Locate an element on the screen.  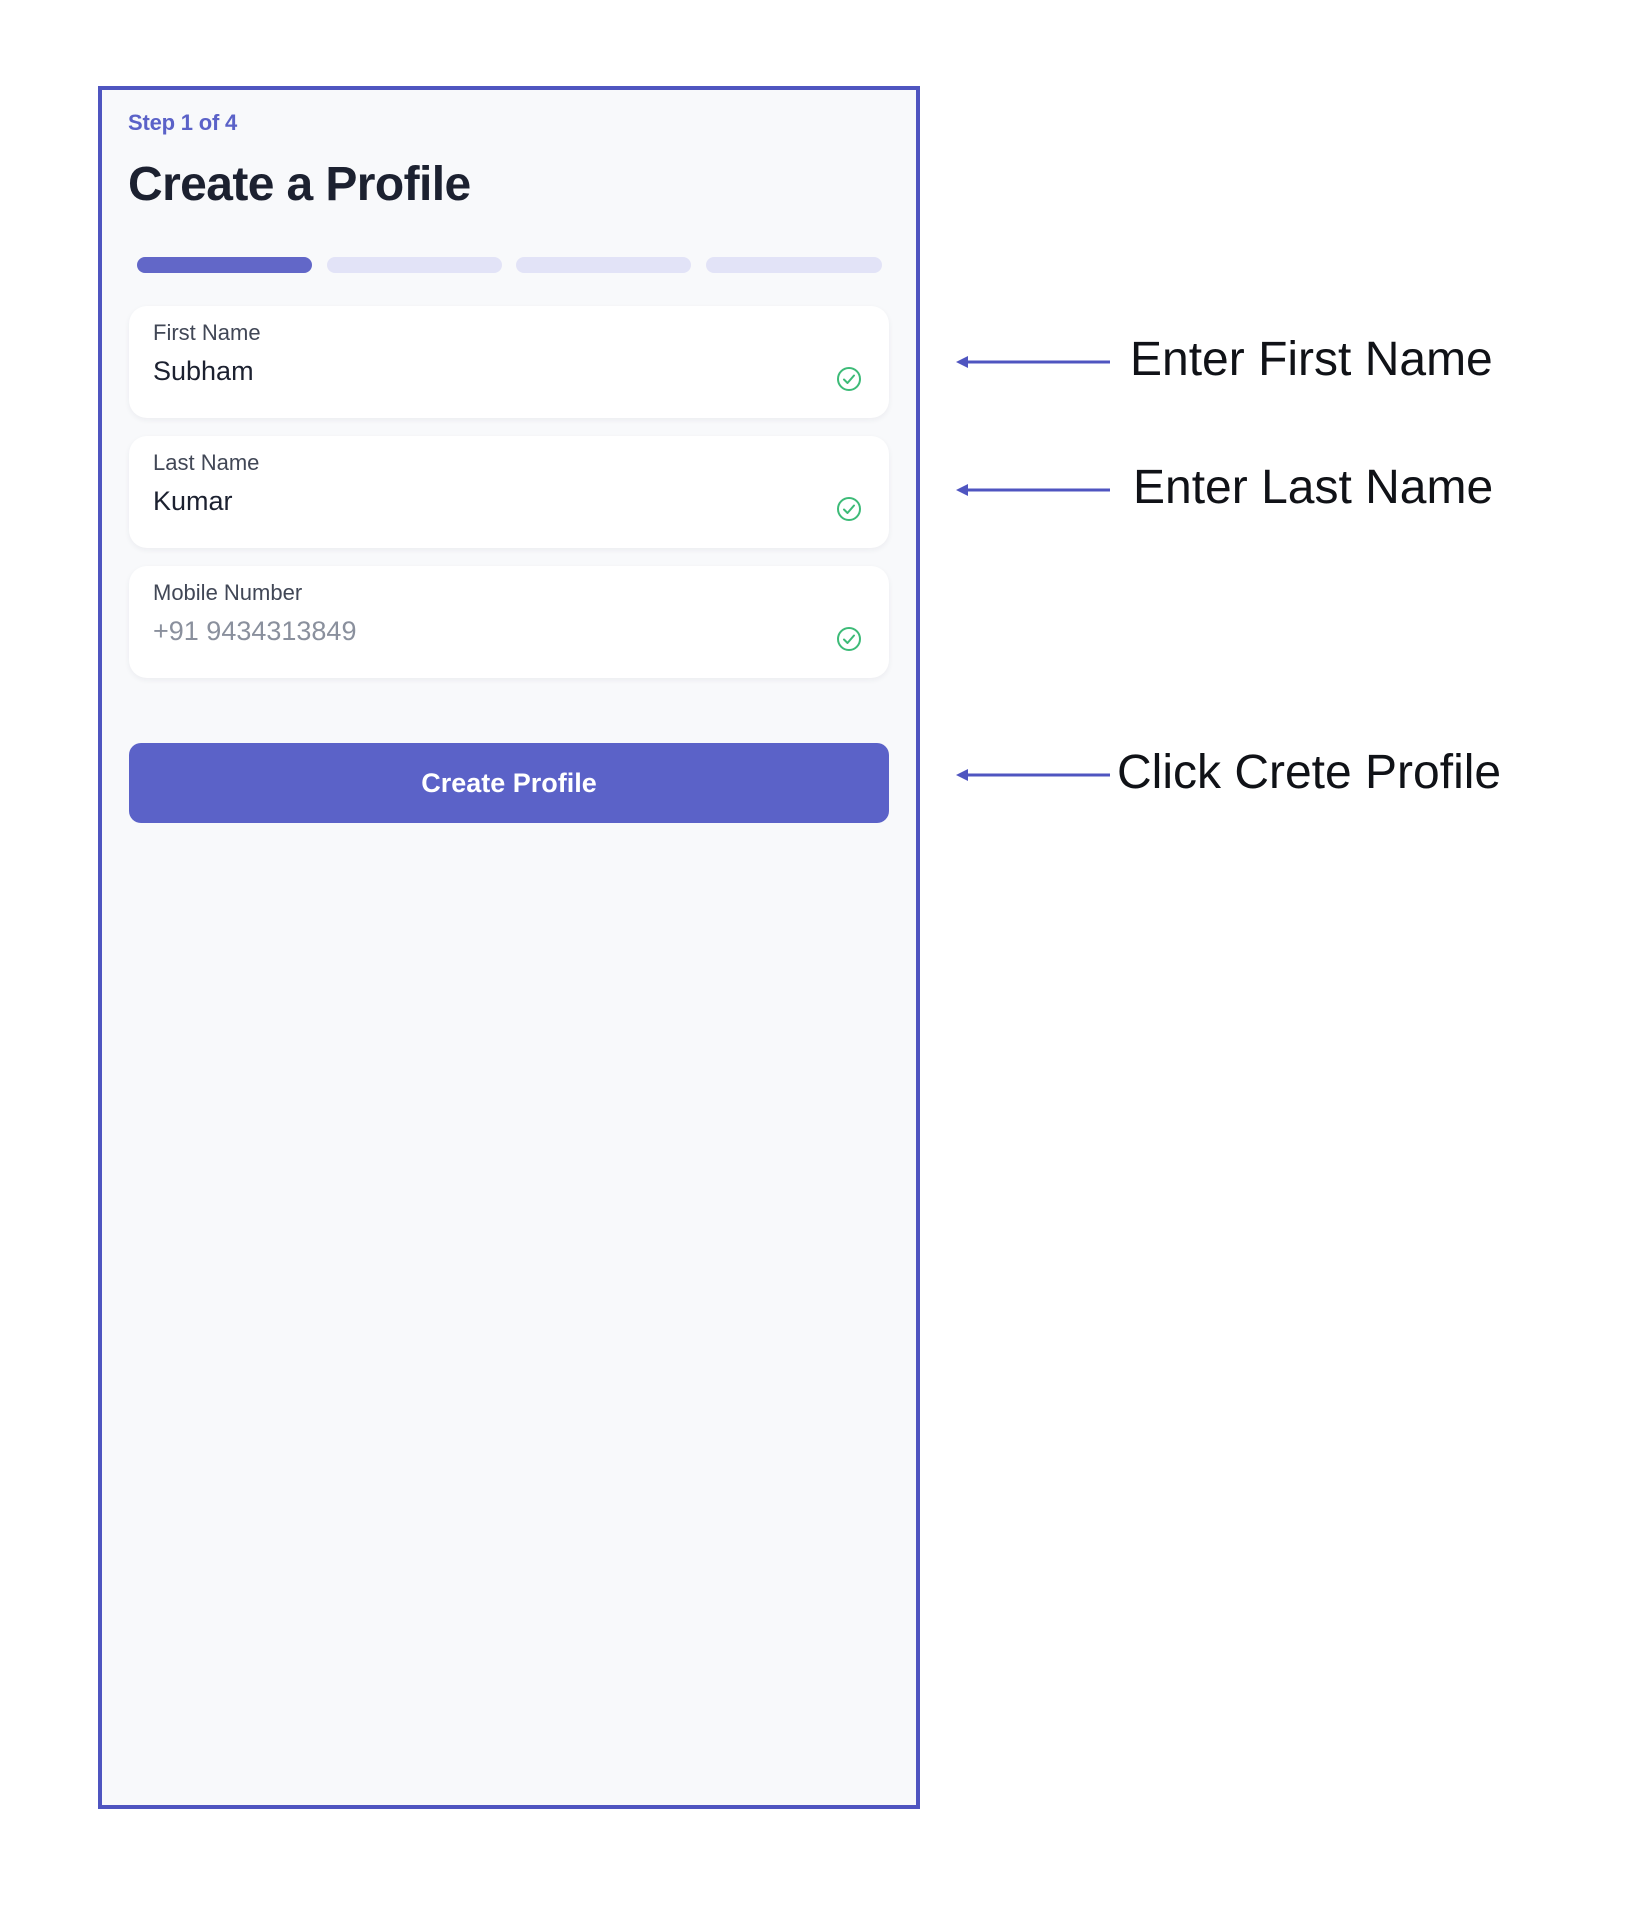
first-name-label: First Name is located at coordinates (207, 332).